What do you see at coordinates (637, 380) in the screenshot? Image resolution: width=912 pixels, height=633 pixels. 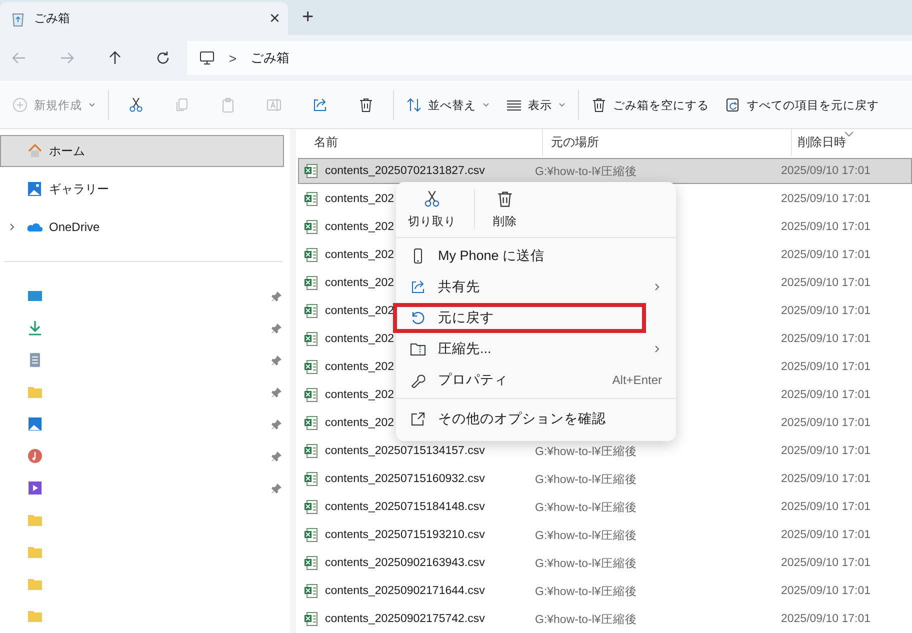 I see `shortcut-text: Alt+Enter` at bounding box center [637, 380].